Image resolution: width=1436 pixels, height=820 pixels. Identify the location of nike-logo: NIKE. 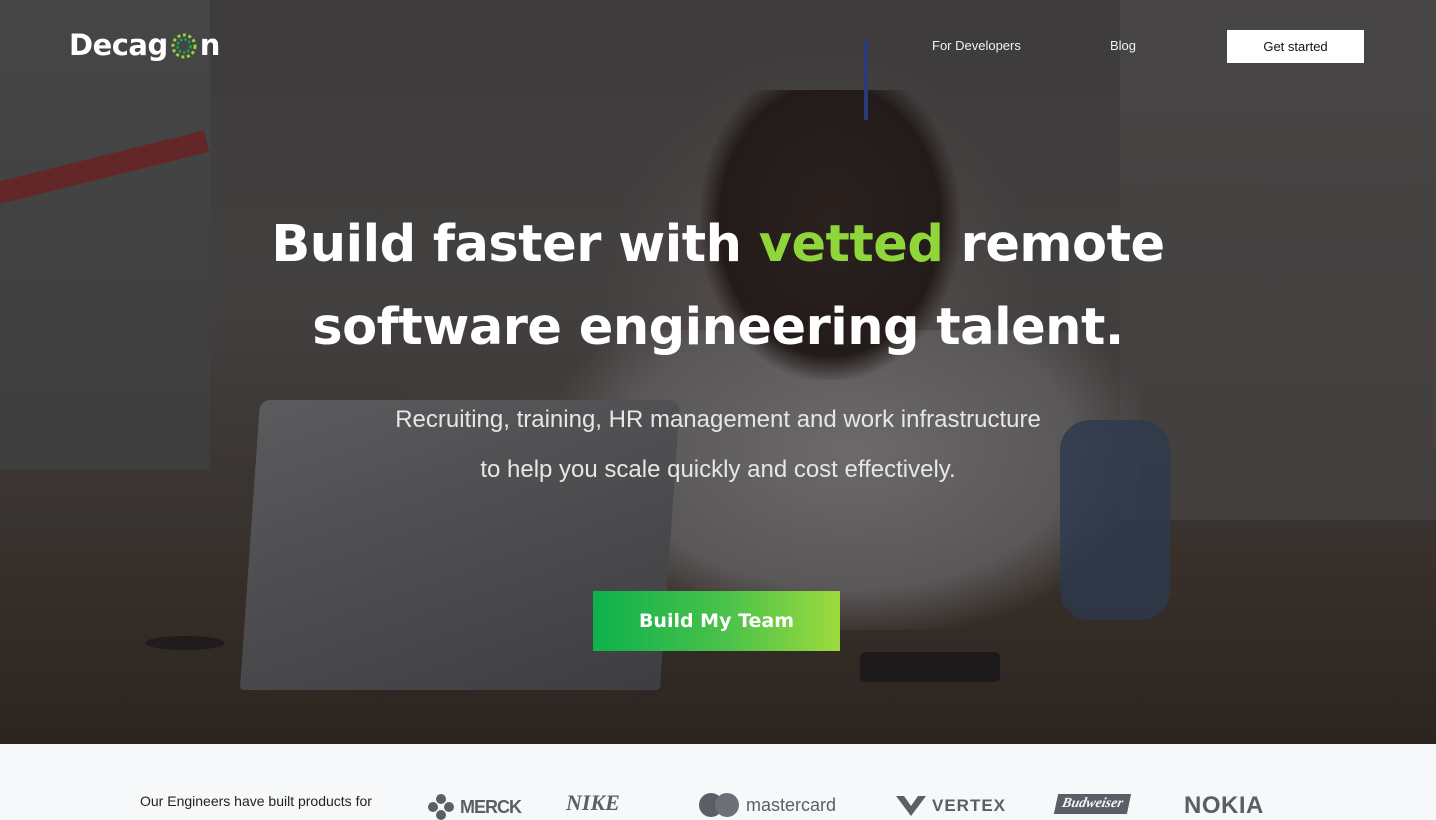
(593, 803).